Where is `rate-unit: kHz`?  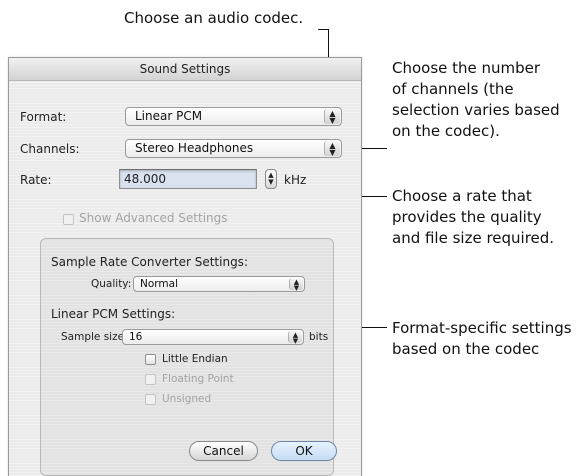 rate-unit: kHz is located at coordinates (295, 180).